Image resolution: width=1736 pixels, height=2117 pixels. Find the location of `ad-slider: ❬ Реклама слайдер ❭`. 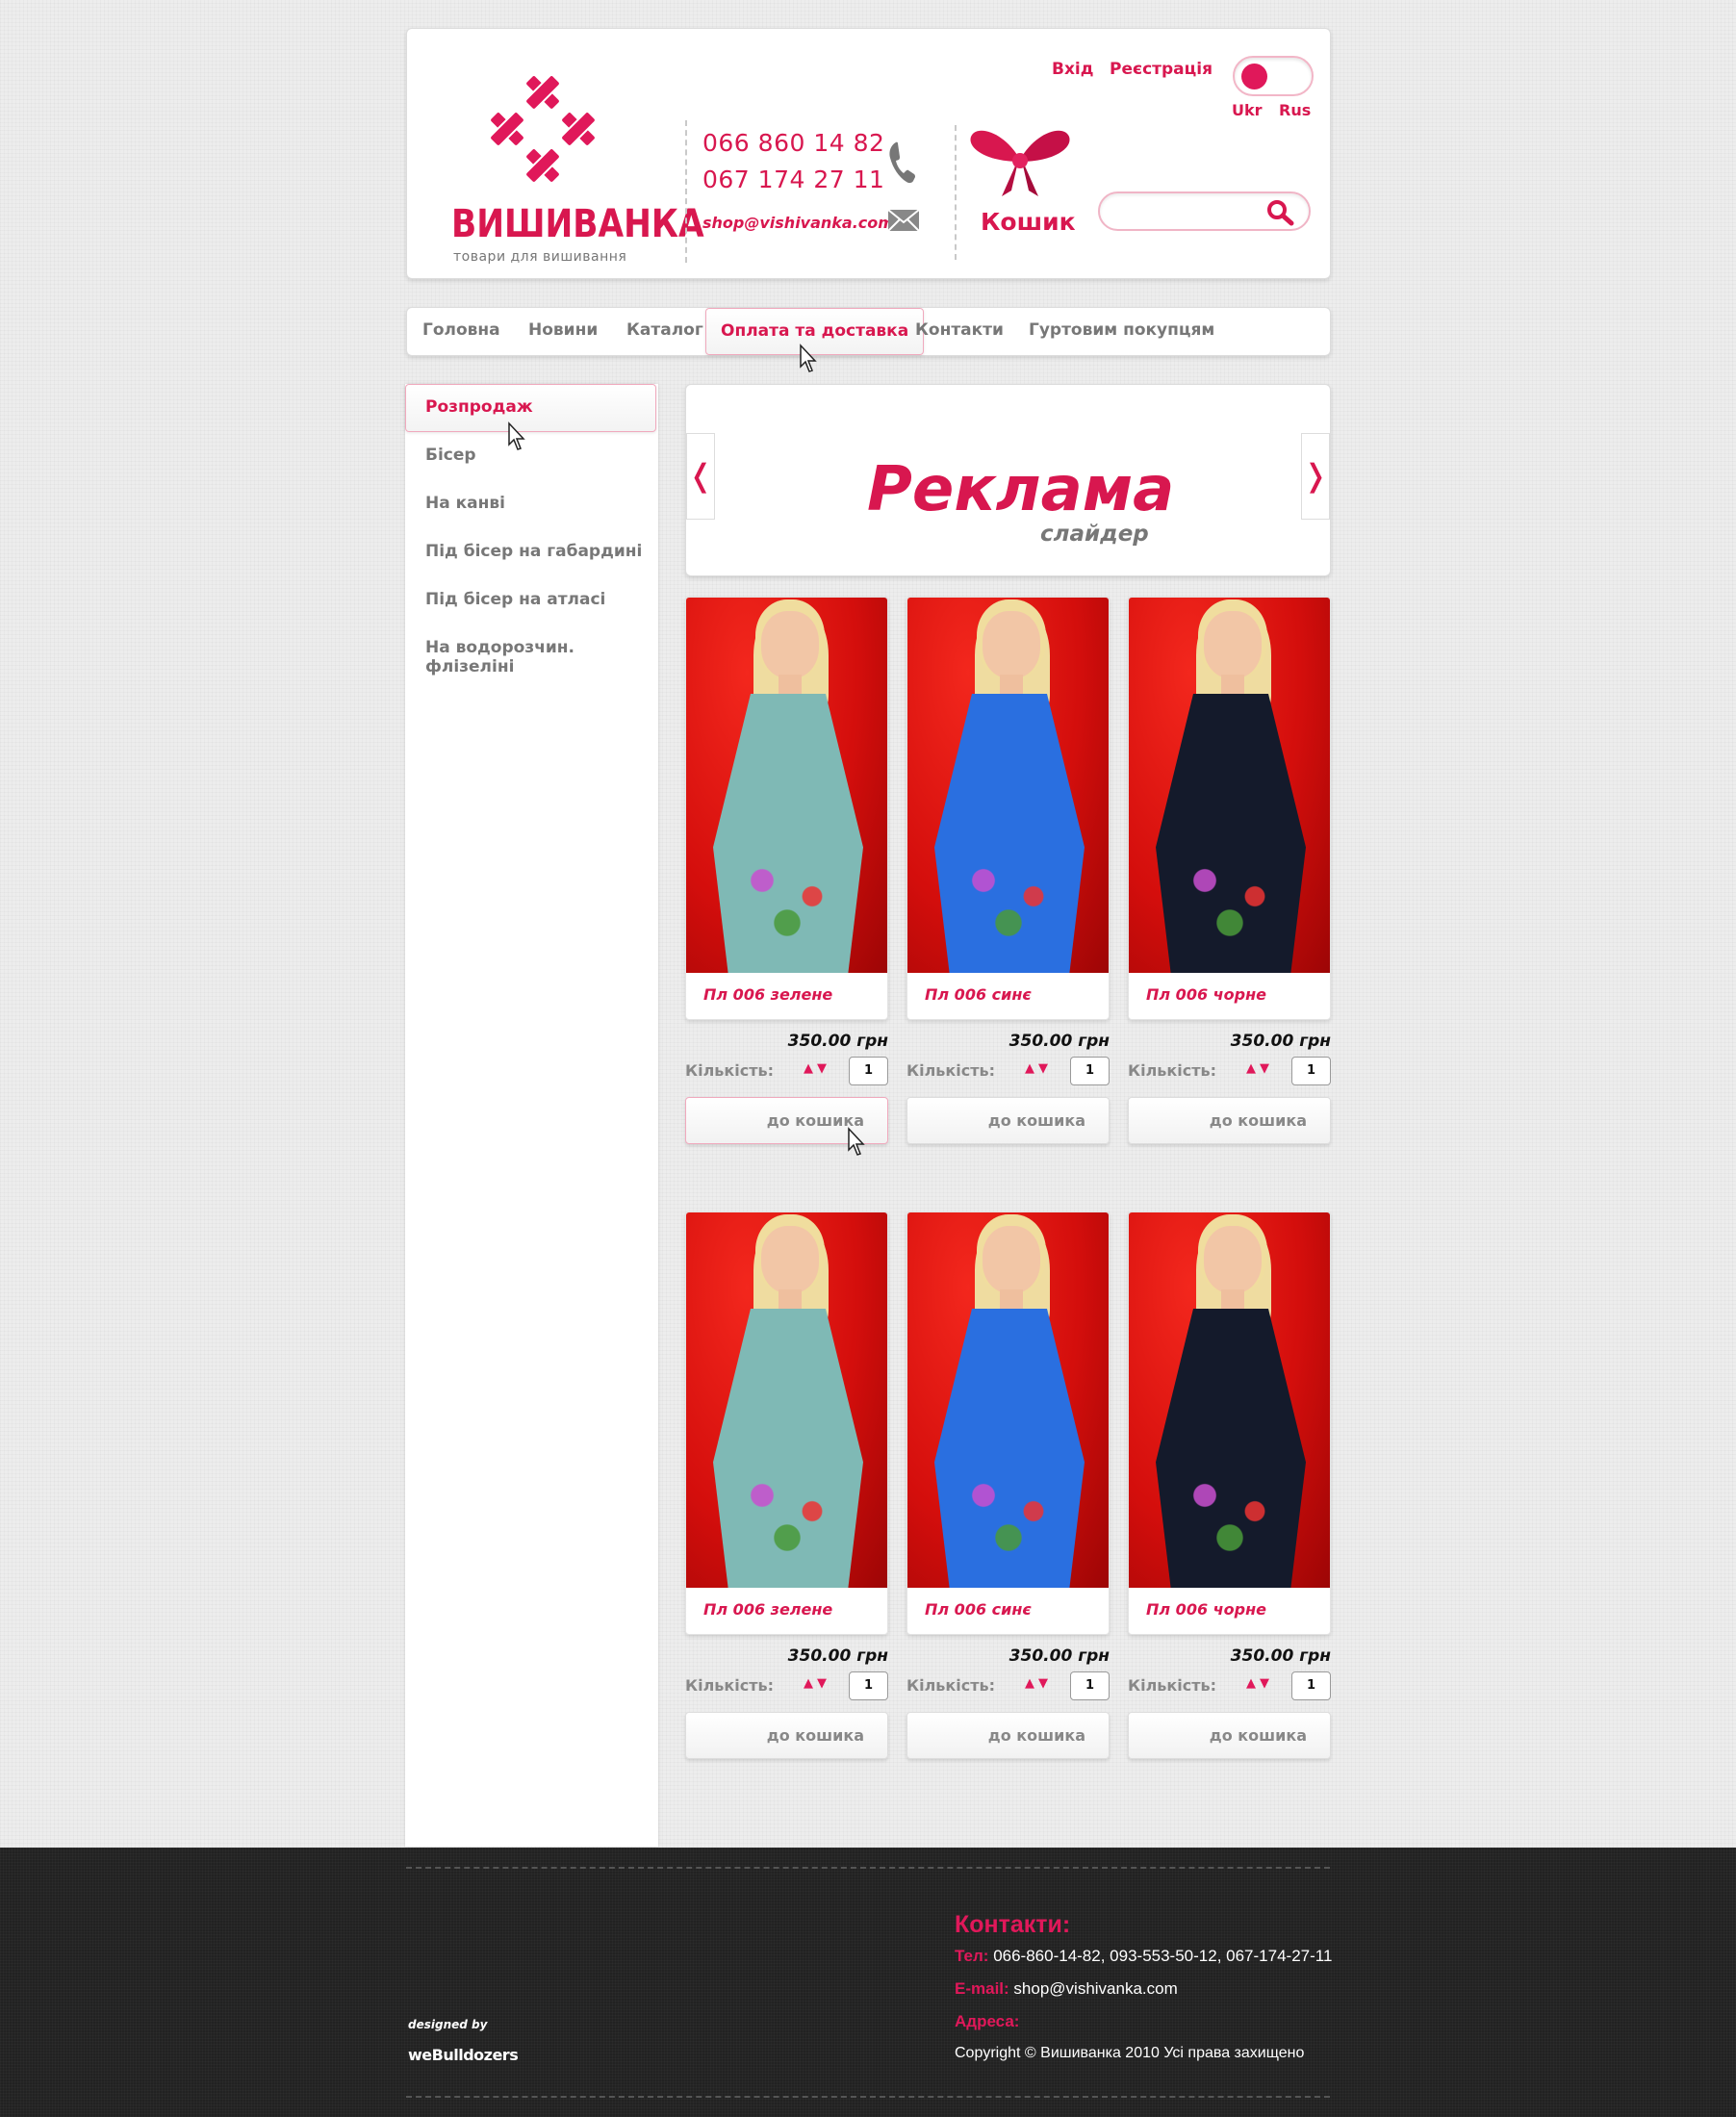

ad-slider: ❬ Реклама слайдер ❭ is located at coordinates (1008, 480).